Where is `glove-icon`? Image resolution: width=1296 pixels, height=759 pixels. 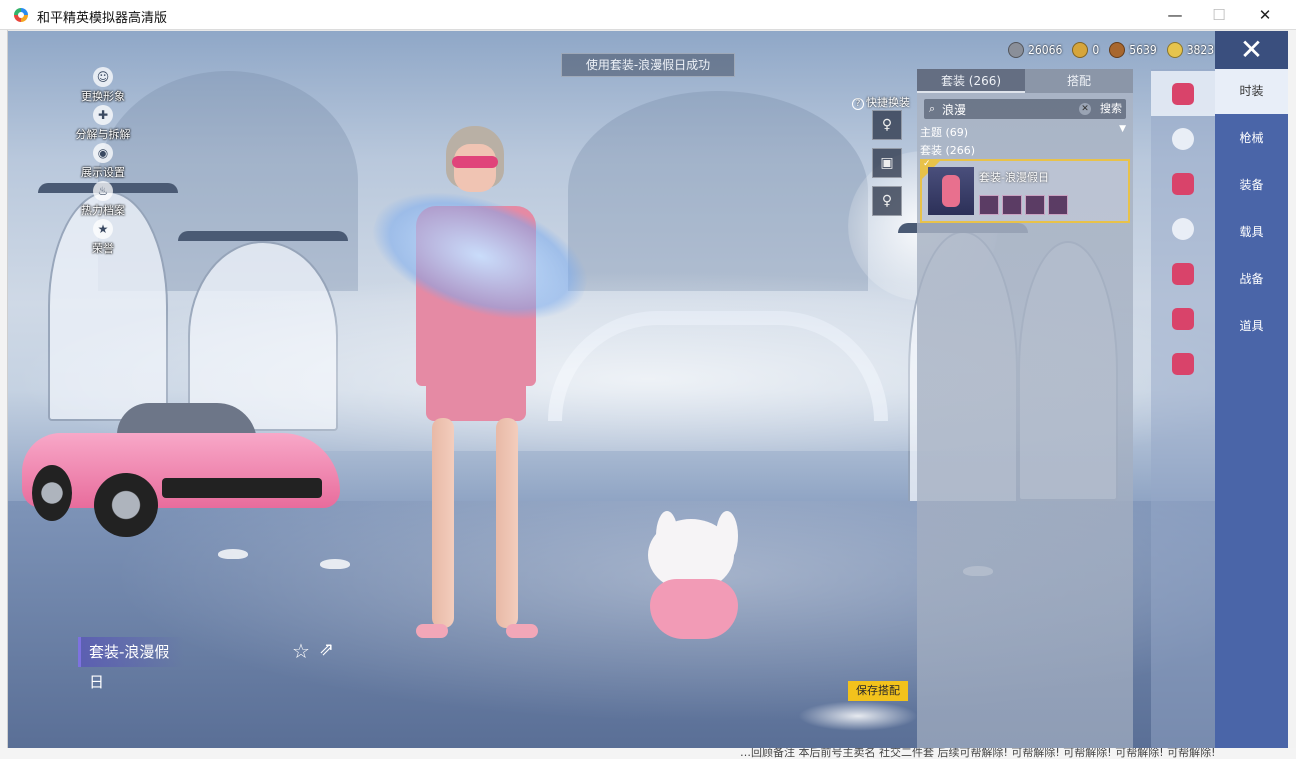
glove-icon is located at coordinates (1183, 183).